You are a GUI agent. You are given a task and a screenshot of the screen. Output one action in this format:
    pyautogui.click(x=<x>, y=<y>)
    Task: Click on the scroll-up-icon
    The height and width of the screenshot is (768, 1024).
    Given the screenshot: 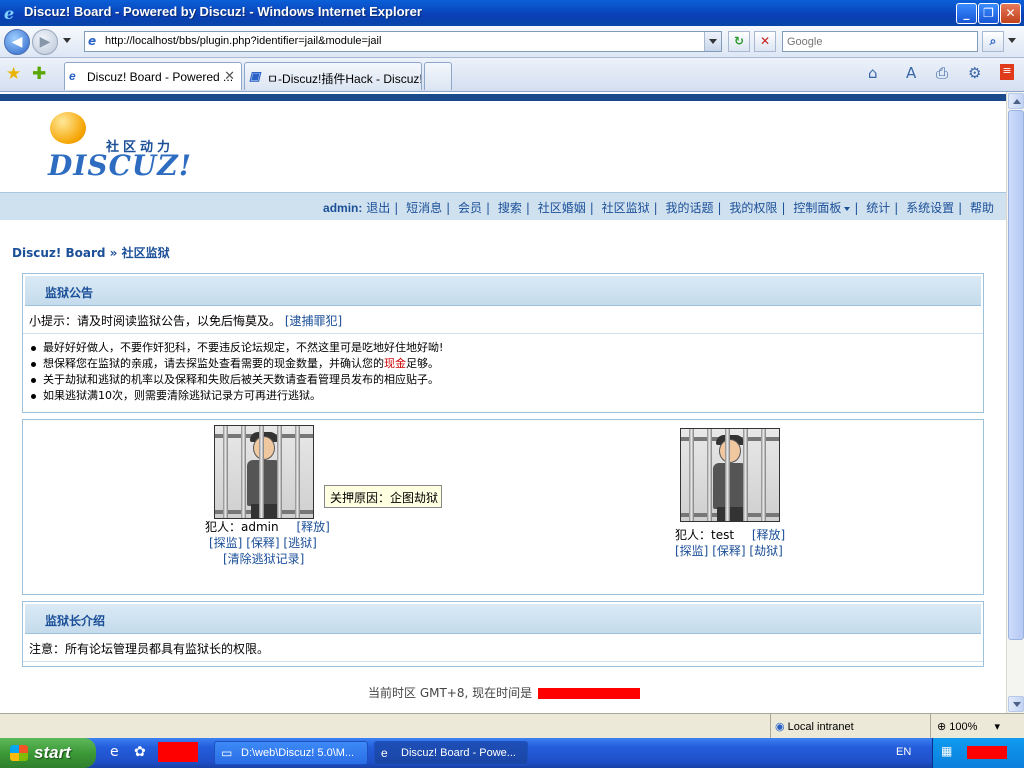 What is the action you would take?
    pyautogui.click(x=1016, y=101)
    